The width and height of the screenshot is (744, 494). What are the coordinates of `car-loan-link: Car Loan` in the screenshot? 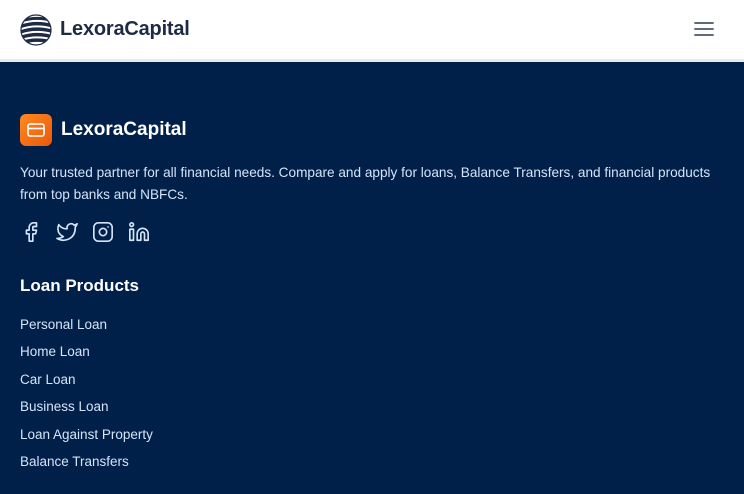 It's located at (48, 379).